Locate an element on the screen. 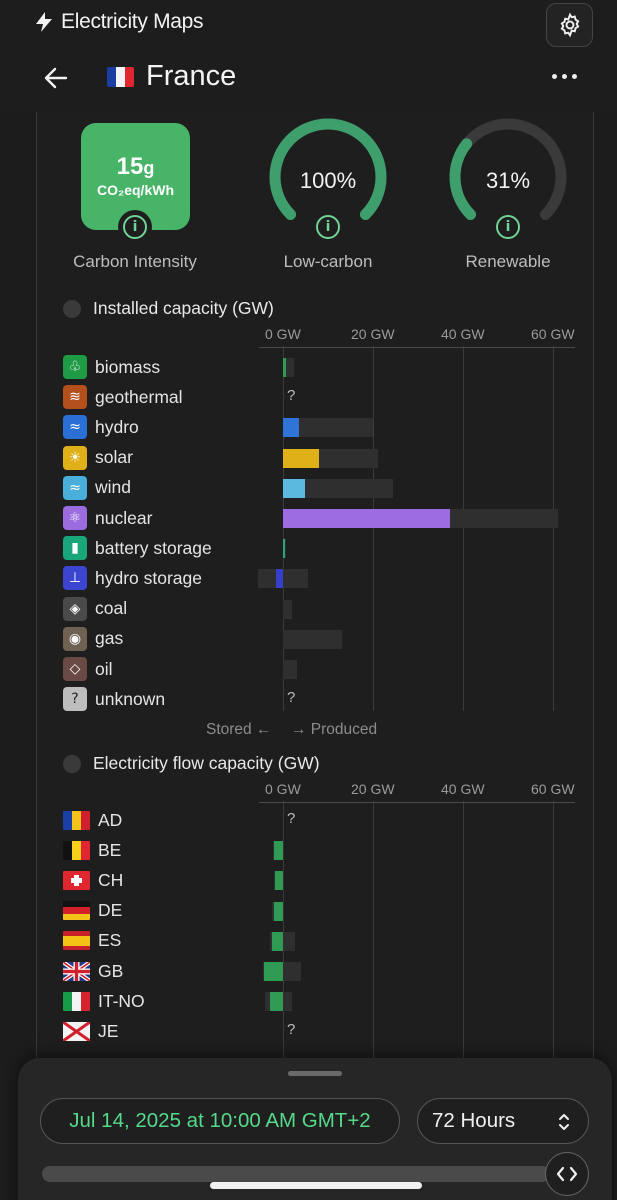 The height and width of the screenshot is (1200, 617). app-title: Electricity Maps is located at coordinates (132, 21).